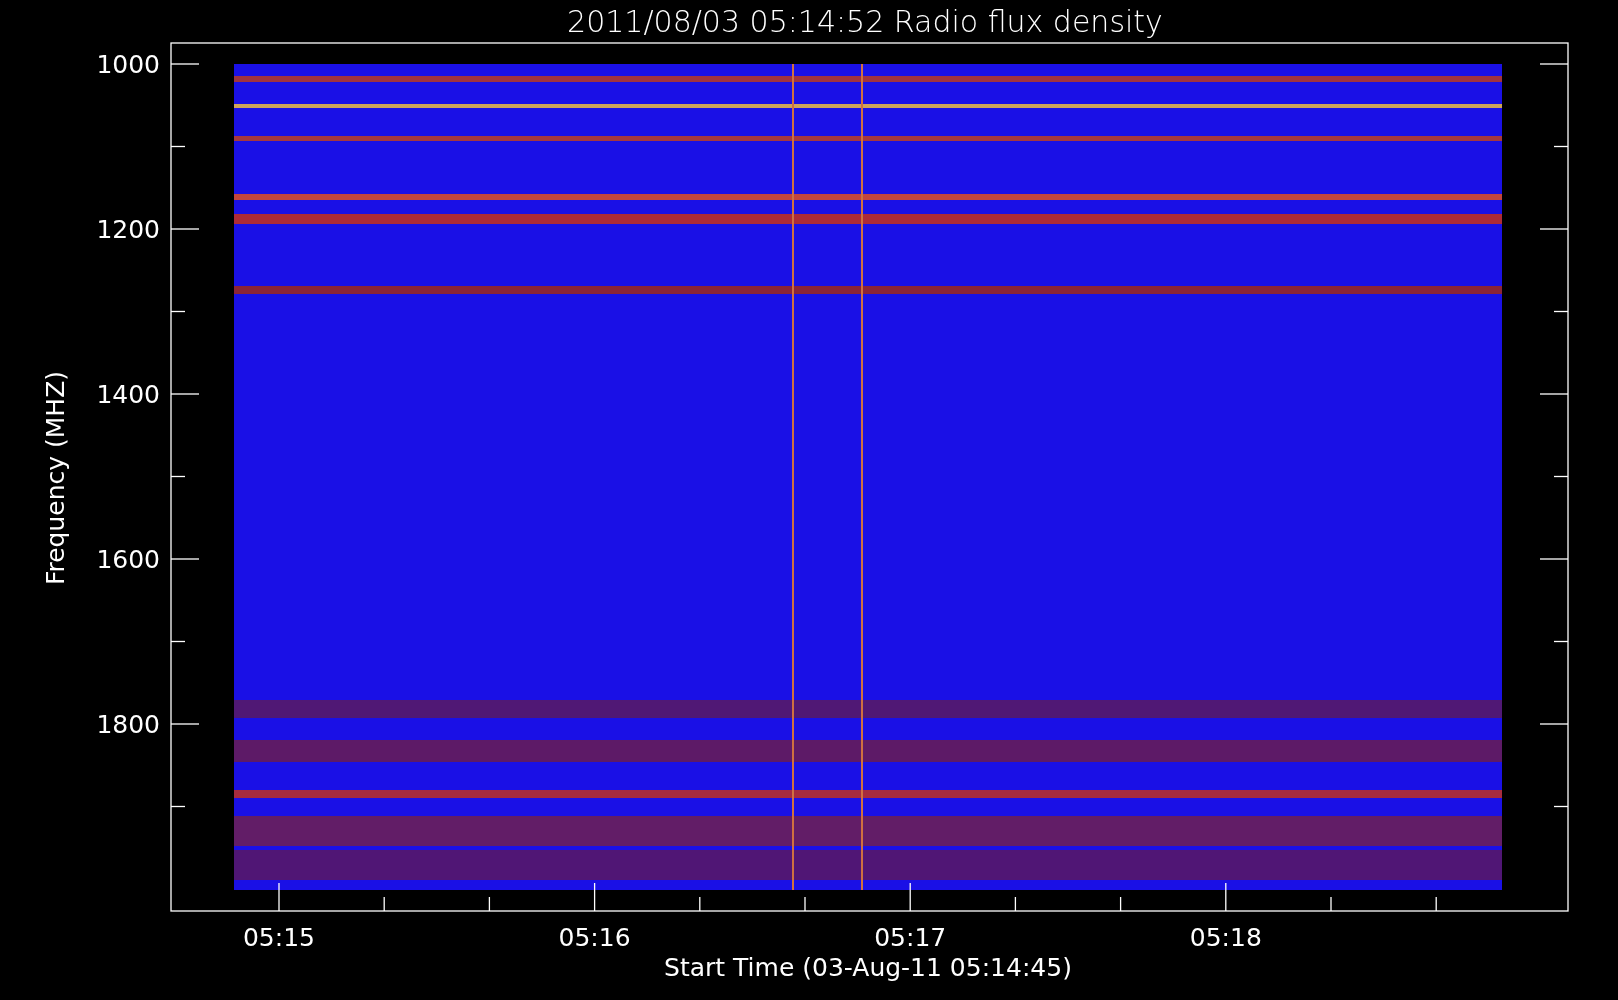 The image size is (1618, 1000). I want to click on tick-label: 05:16, so click(594, 937).